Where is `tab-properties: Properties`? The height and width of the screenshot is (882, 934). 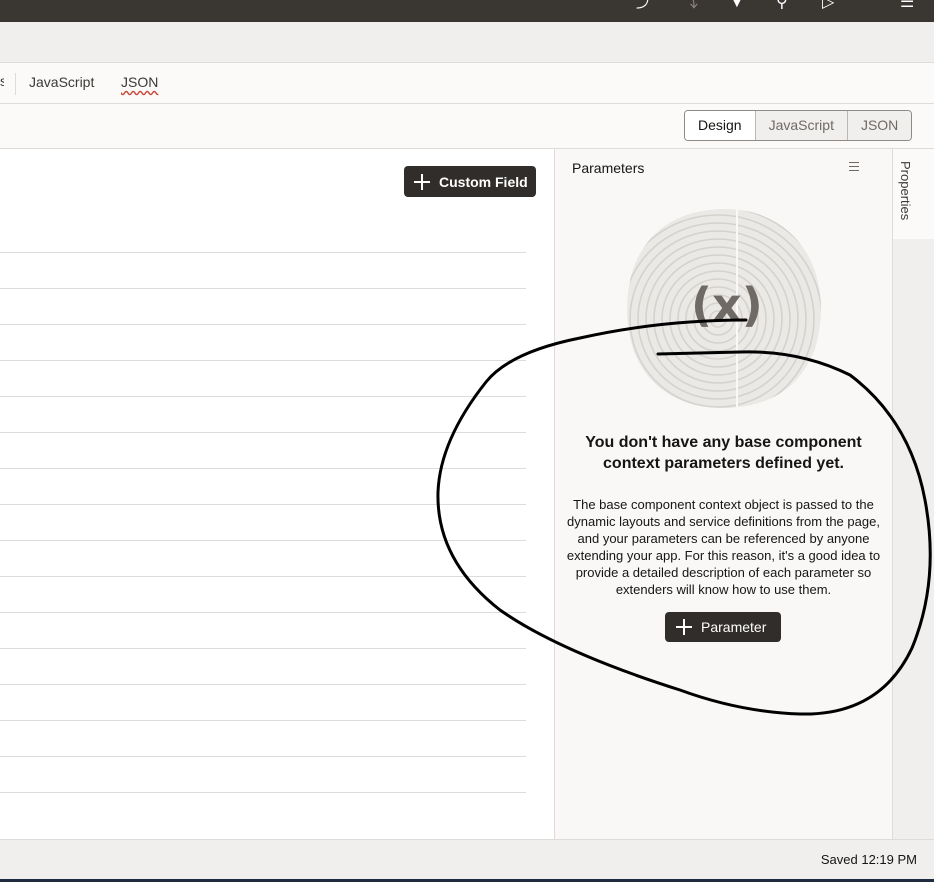 tab-properties: Properties is located at coordinates (913, 194).